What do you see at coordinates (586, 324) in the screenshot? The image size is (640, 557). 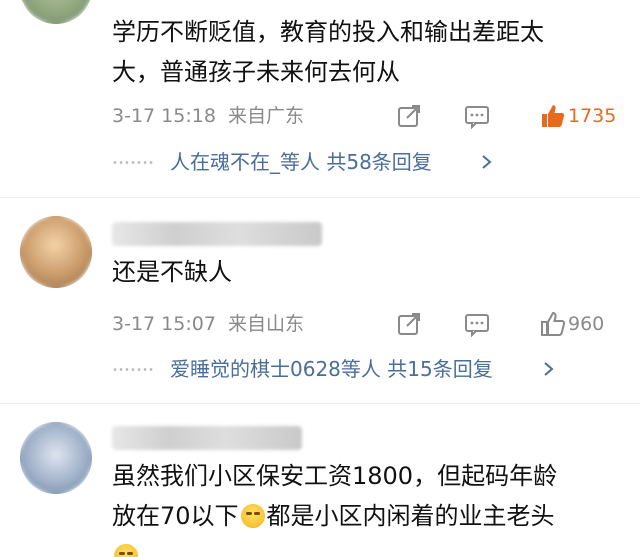 I see `like-count: 960` at bounding box center [586, 324].